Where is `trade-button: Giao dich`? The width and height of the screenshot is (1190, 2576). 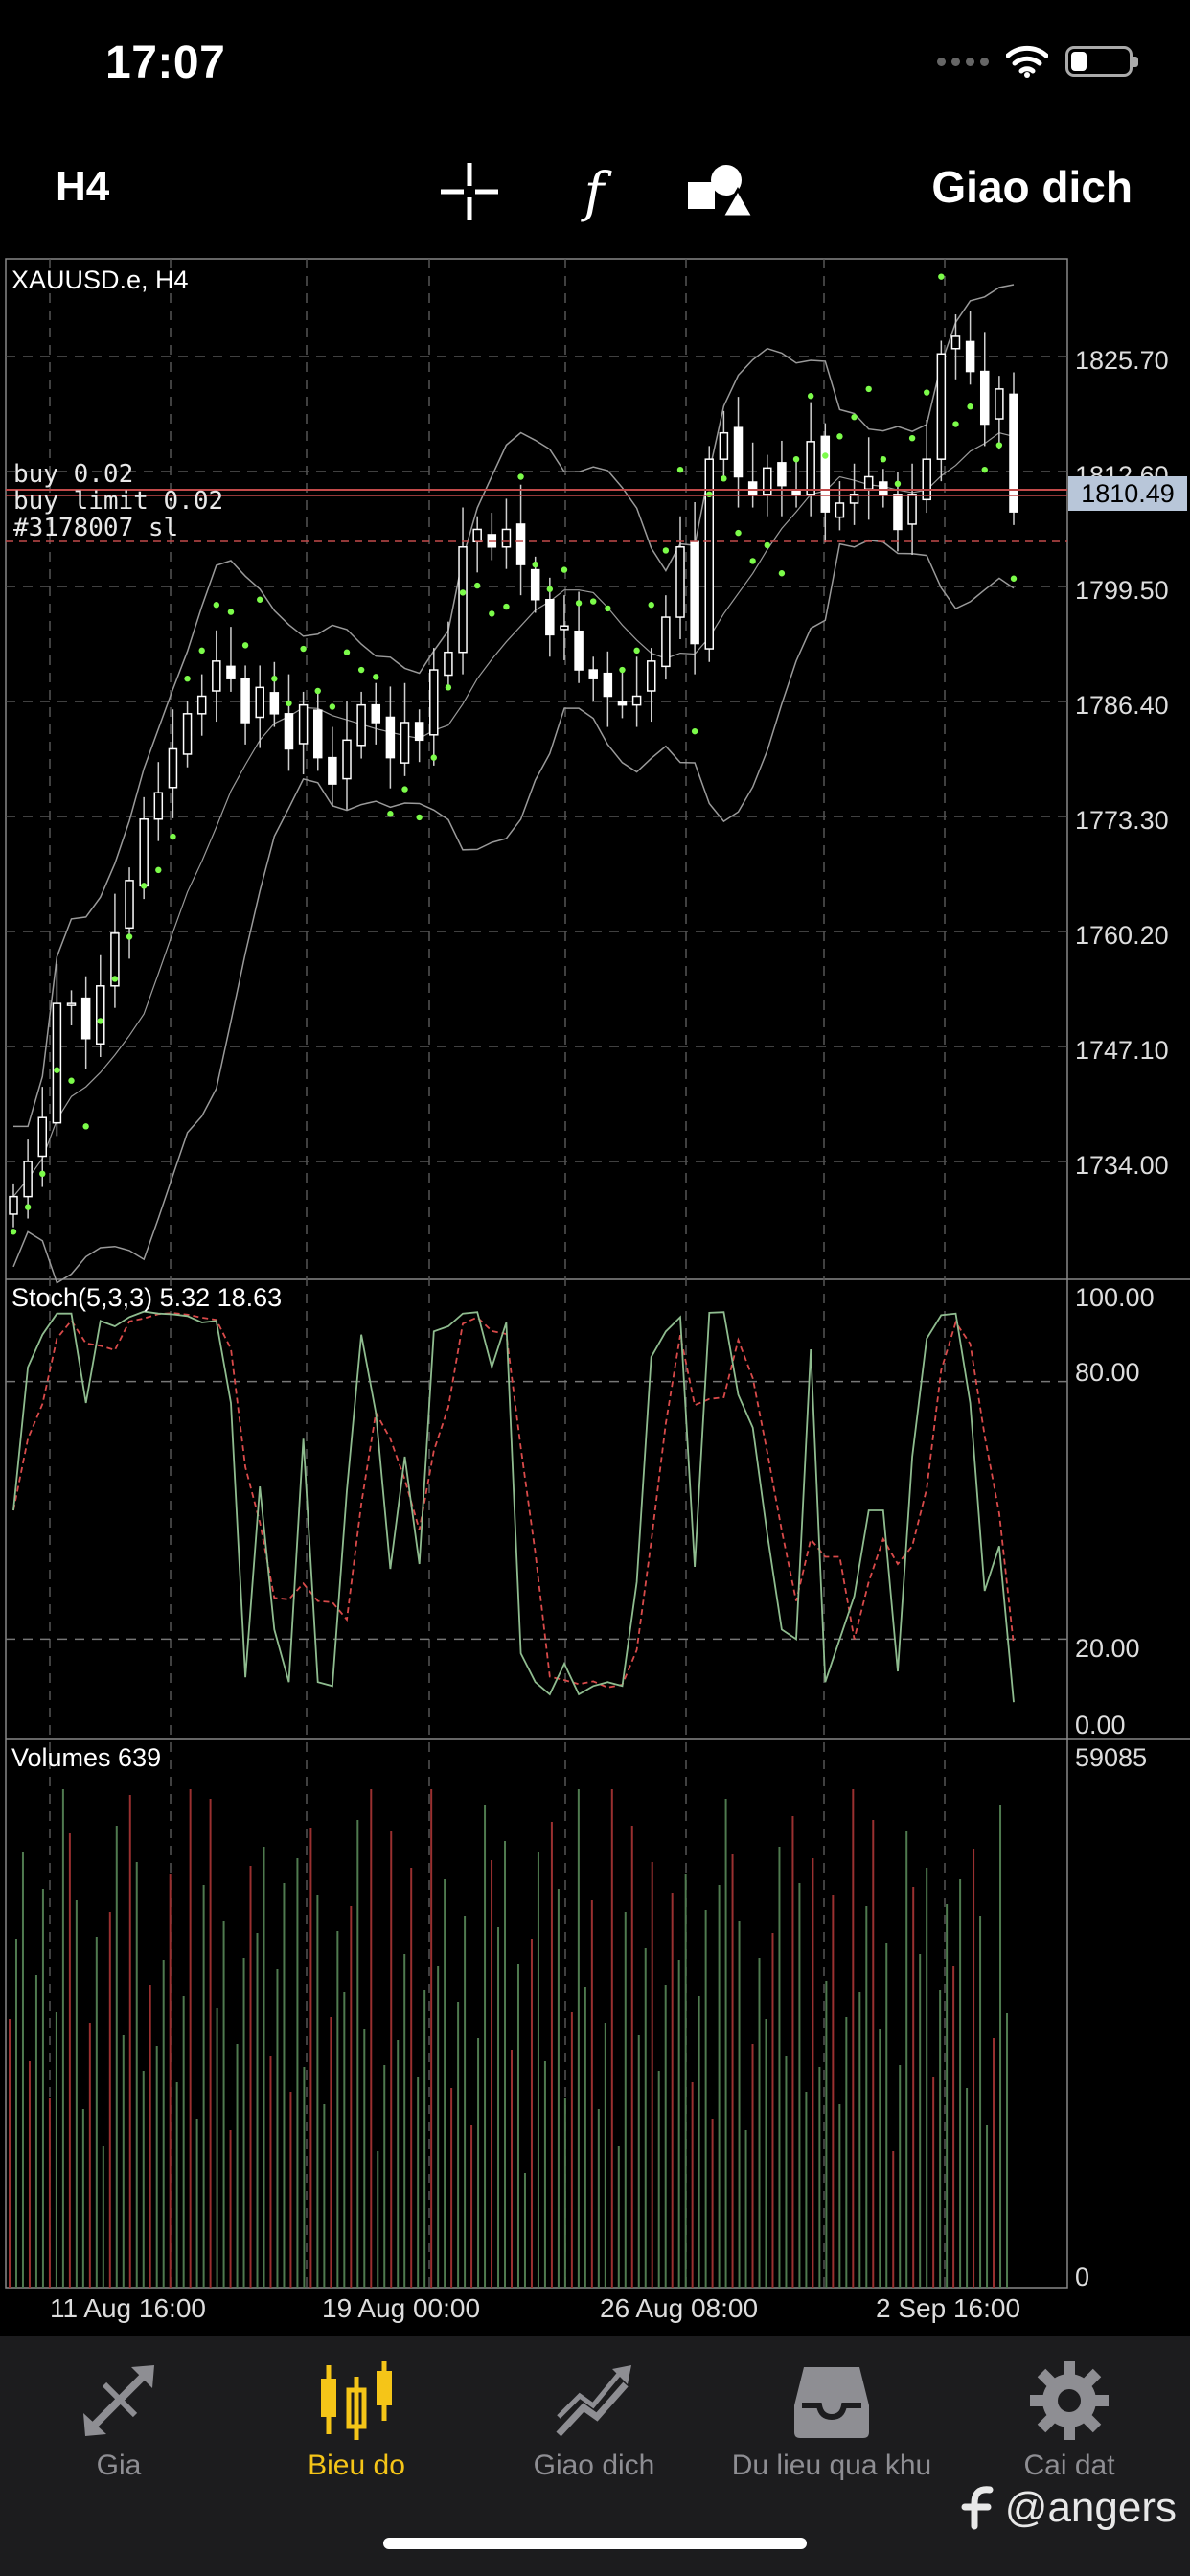 trade-button: Giao dich is located at coordinates (1032, 187).